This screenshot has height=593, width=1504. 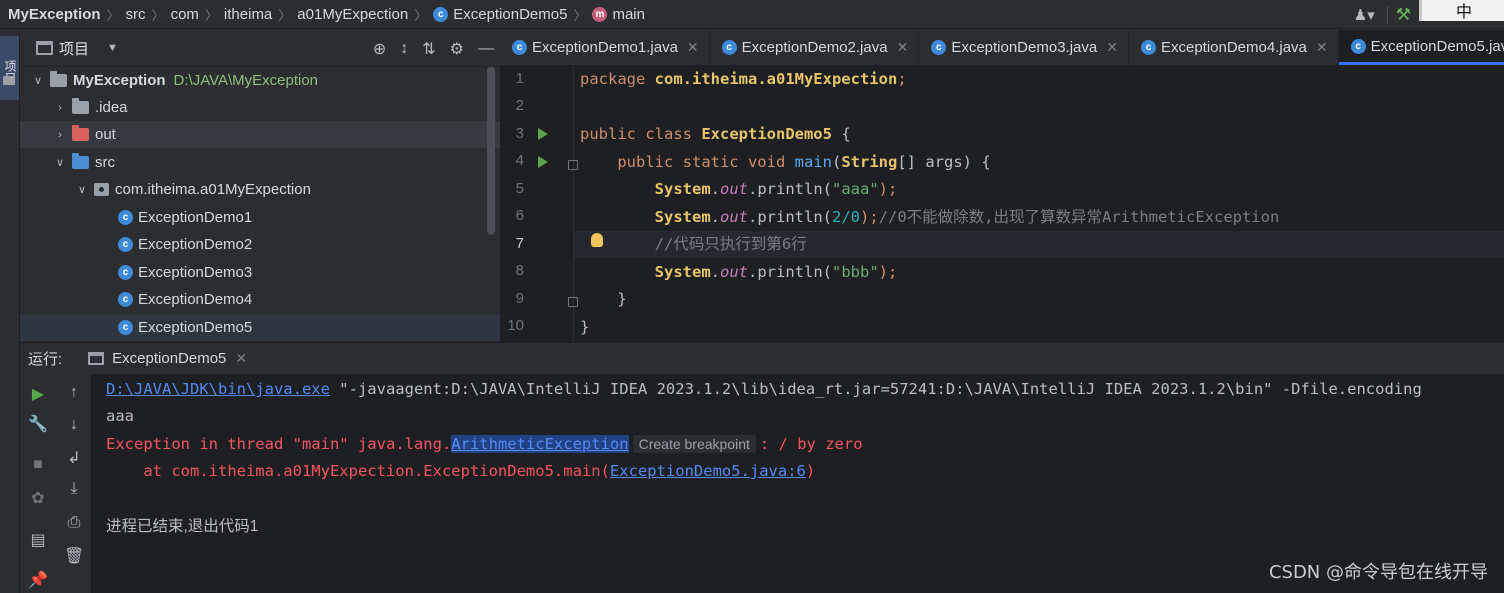 What do you see at coordinates (457, 49) in the screenshot?
I see `gear-icon: ⚙` at bounding box center [457, 49].